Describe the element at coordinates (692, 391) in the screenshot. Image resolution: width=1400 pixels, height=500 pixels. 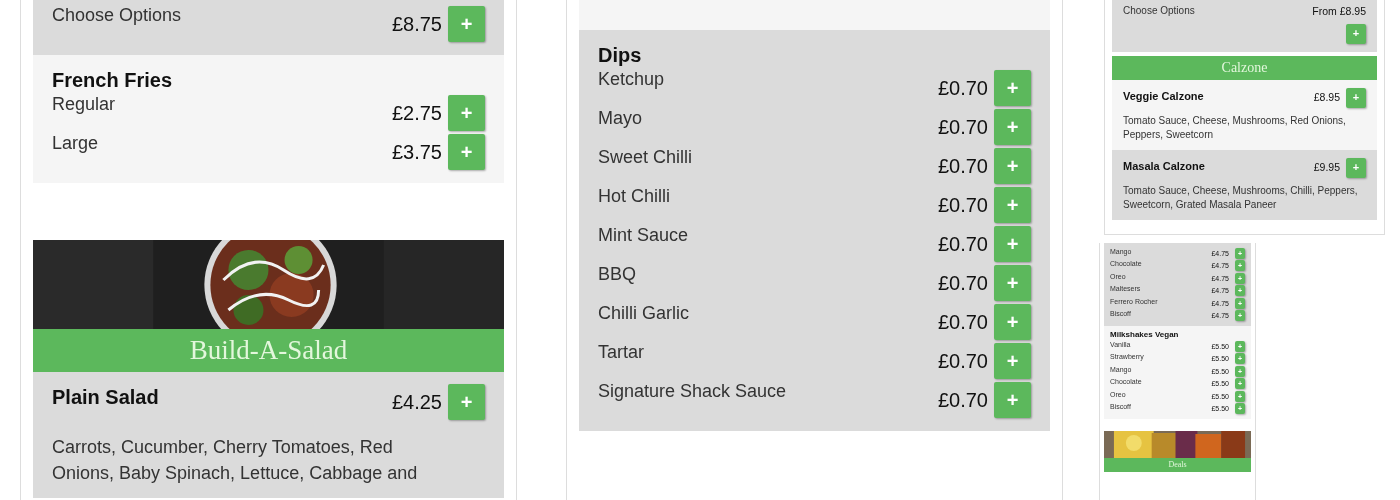
I see `option-label: Signature Shack Sauce` at that location.